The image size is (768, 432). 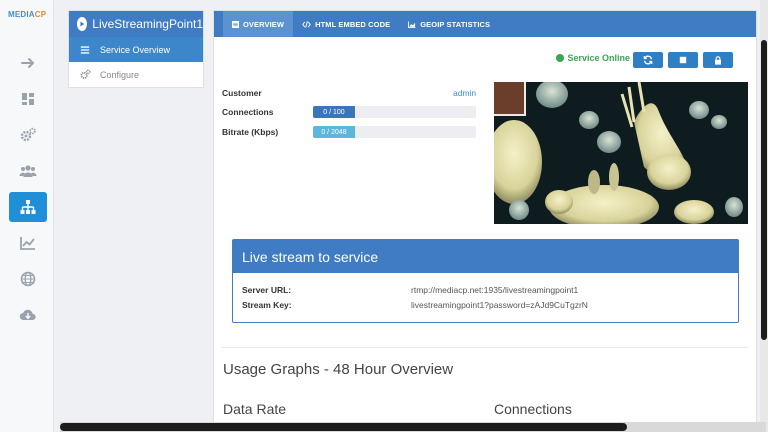 I want to click on sitemap-icon, so click(x=28, y=207).